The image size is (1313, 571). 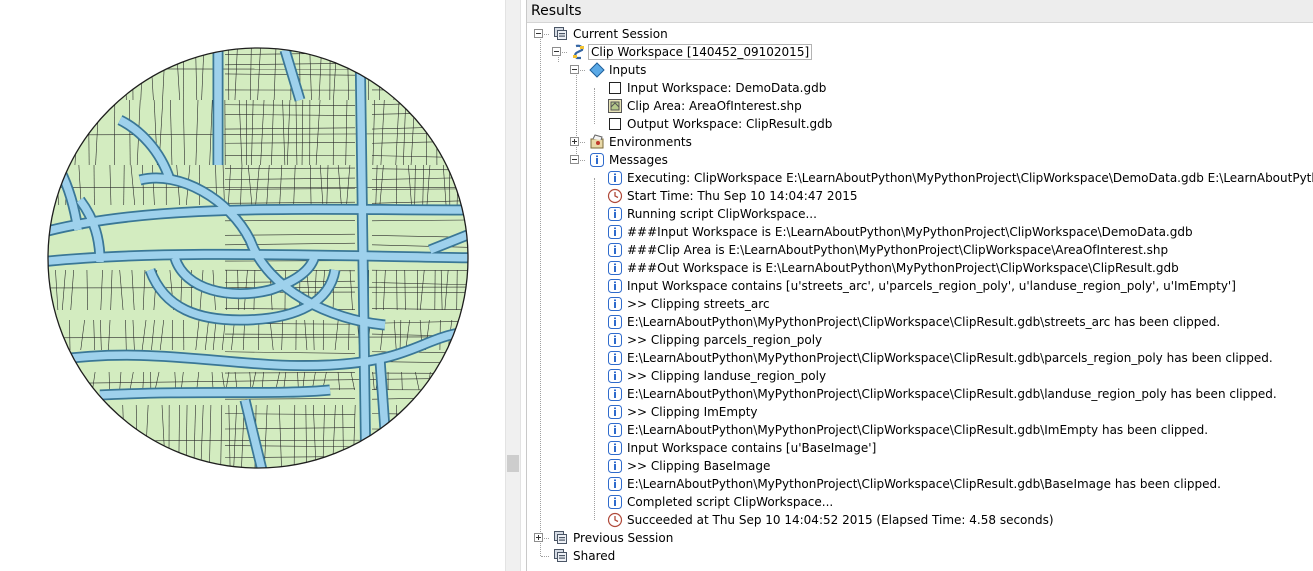 I want to click on python-script-icon, so click(x=579, y=52).